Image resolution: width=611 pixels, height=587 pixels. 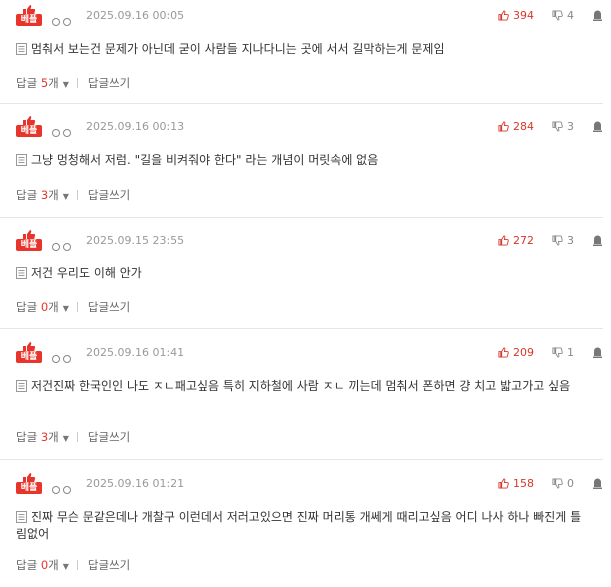 I want to click on dislike-button: 1, so click(x=563, y=352).